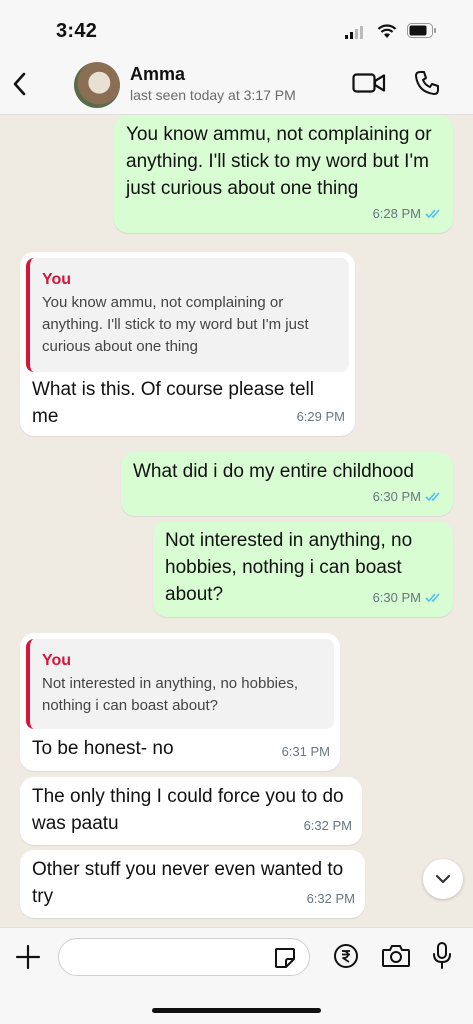 The height and width of the screenshot is (1024, 473). I want to click on message-time: 6:29 PM, so click(320, 416).